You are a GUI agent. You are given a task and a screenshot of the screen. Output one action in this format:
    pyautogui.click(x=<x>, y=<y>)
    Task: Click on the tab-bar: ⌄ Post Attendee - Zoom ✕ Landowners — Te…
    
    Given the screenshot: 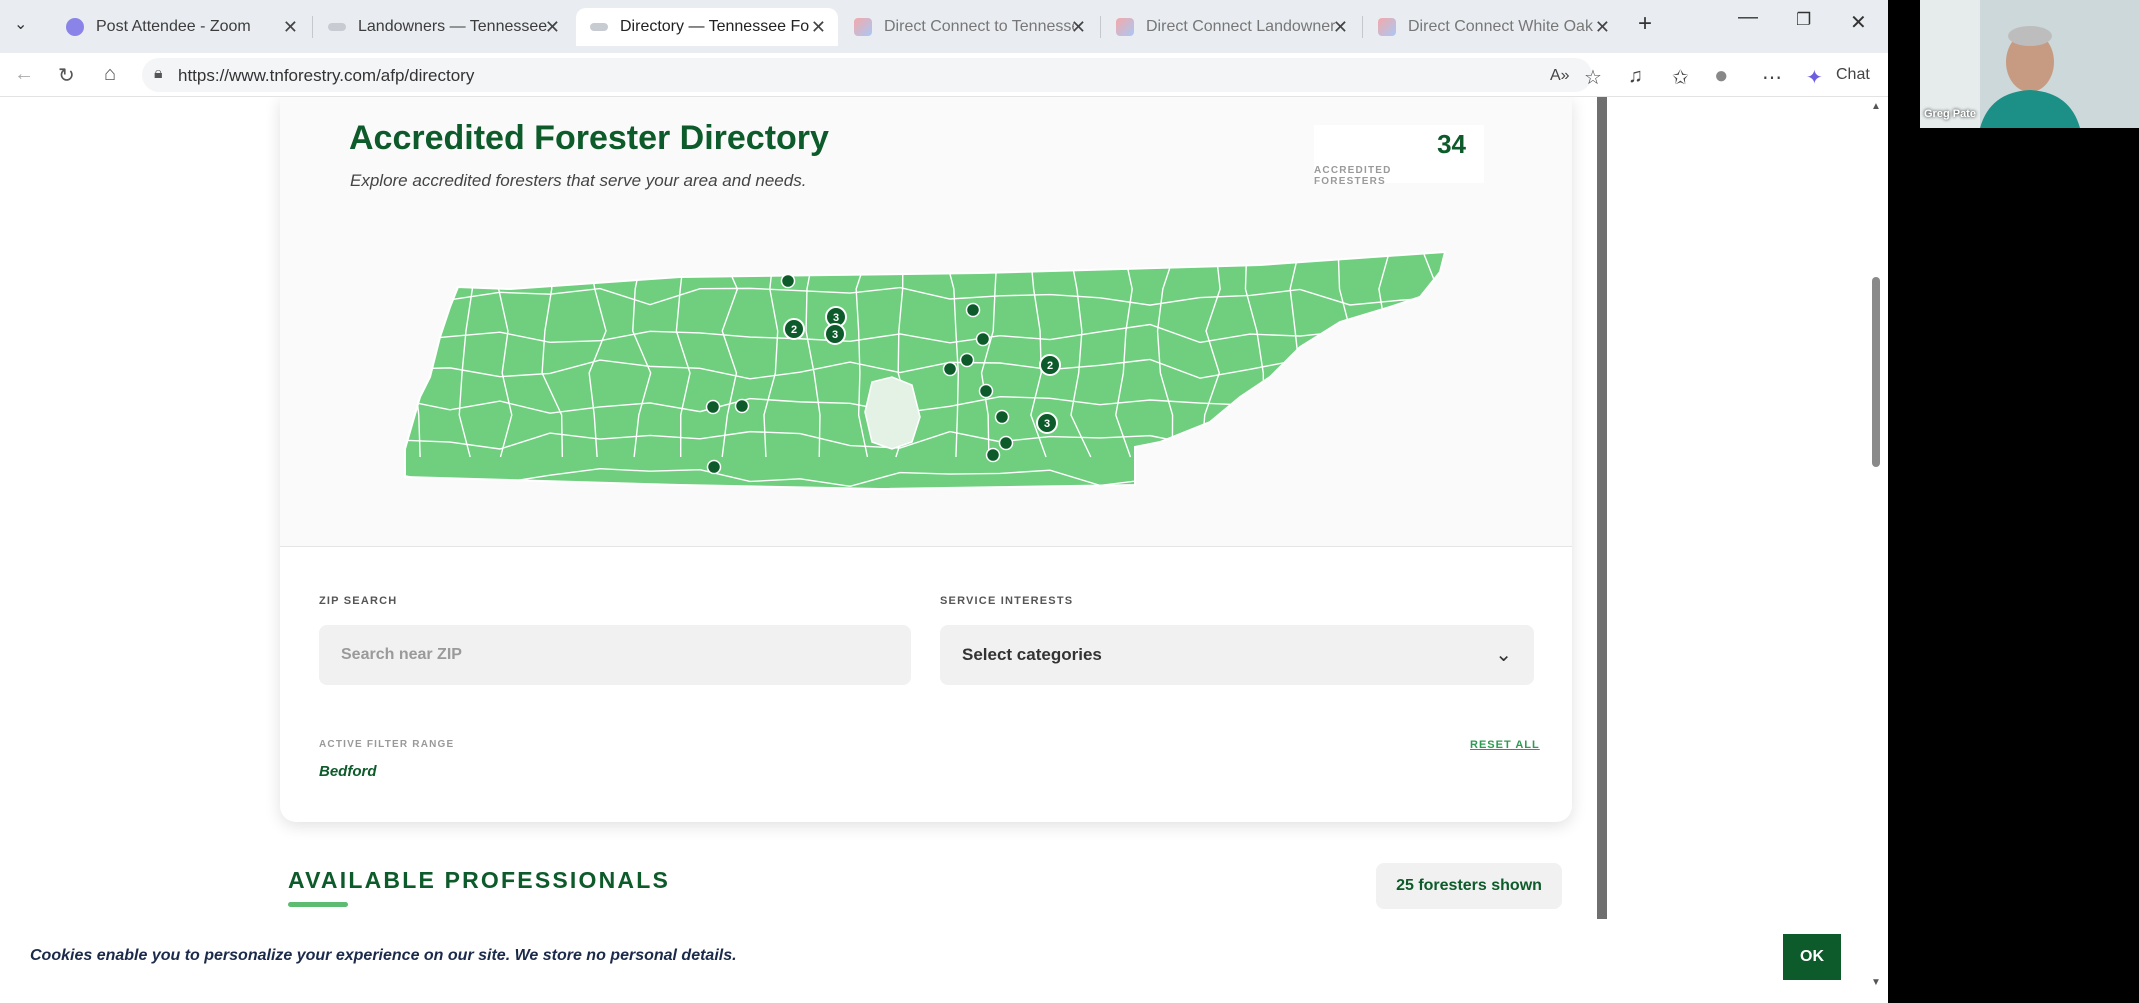 What is the action you would take?
    pyautogui.click(x=944, y=26)
    